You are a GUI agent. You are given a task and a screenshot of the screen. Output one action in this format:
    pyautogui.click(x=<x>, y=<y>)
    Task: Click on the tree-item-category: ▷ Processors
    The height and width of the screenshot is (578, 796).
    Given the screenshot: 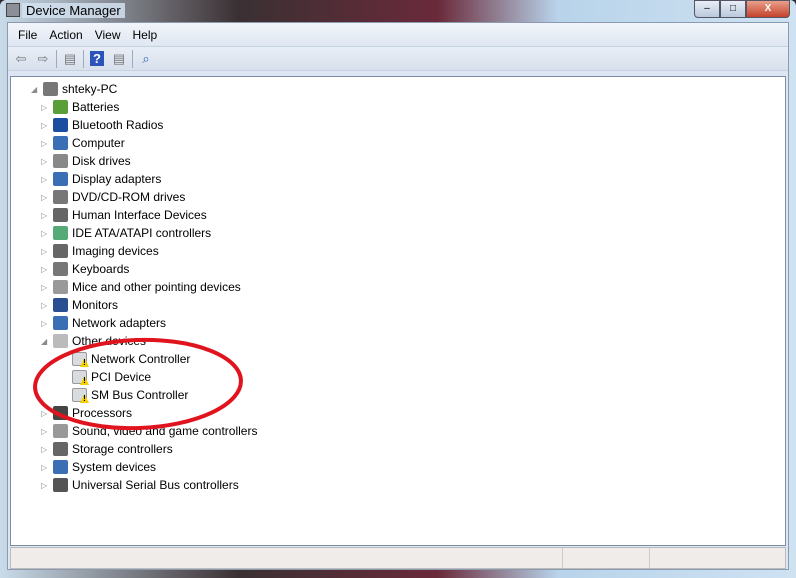 What is the action you would take?
    pyautogui.click(x=86, y=413)
    